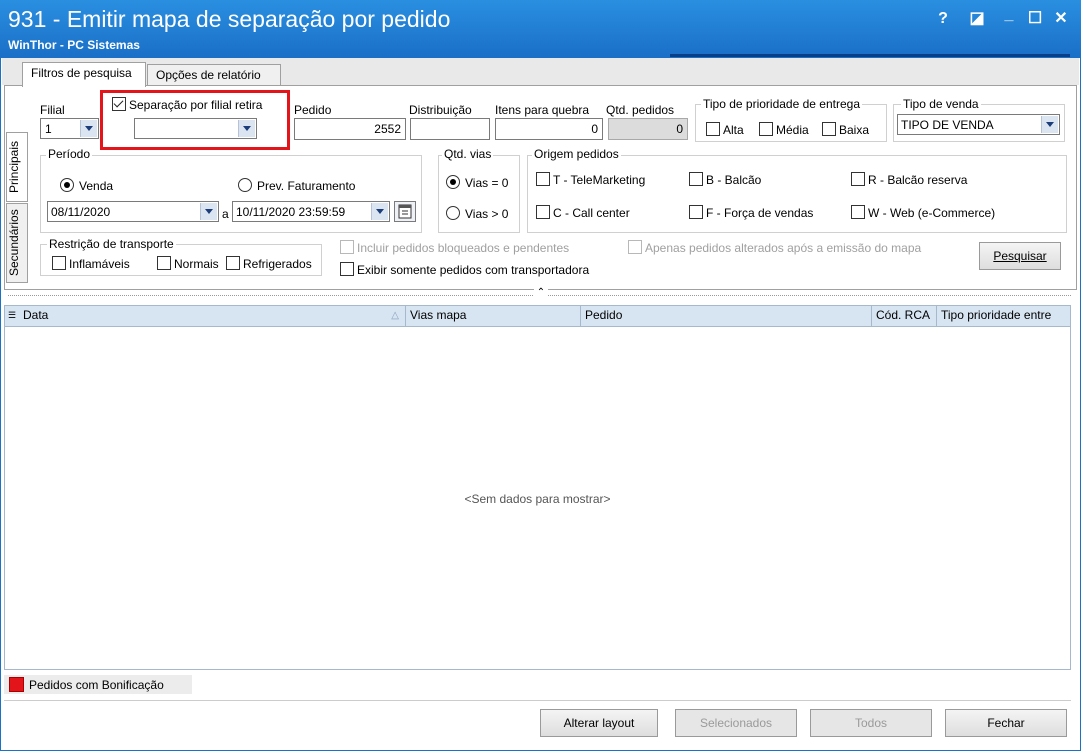  I want to click on data-fim-picker: 10/11/2020 23:59:59, so click(311, 211).